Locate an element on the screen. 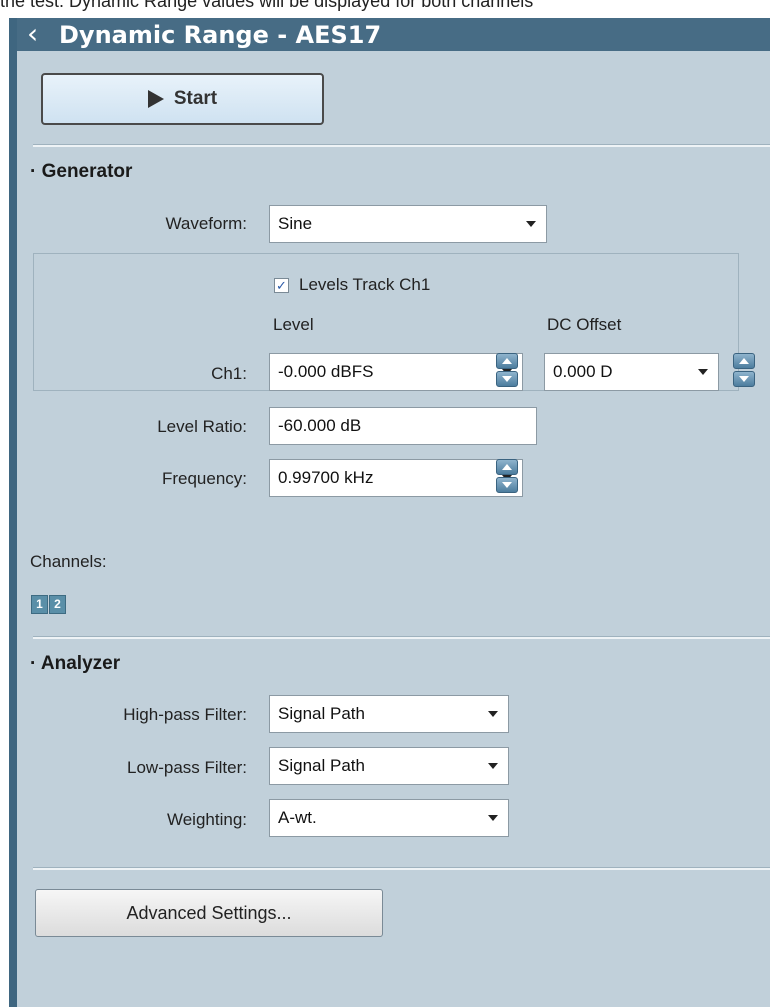  start-button: Start is located at coordinates (182, 99).